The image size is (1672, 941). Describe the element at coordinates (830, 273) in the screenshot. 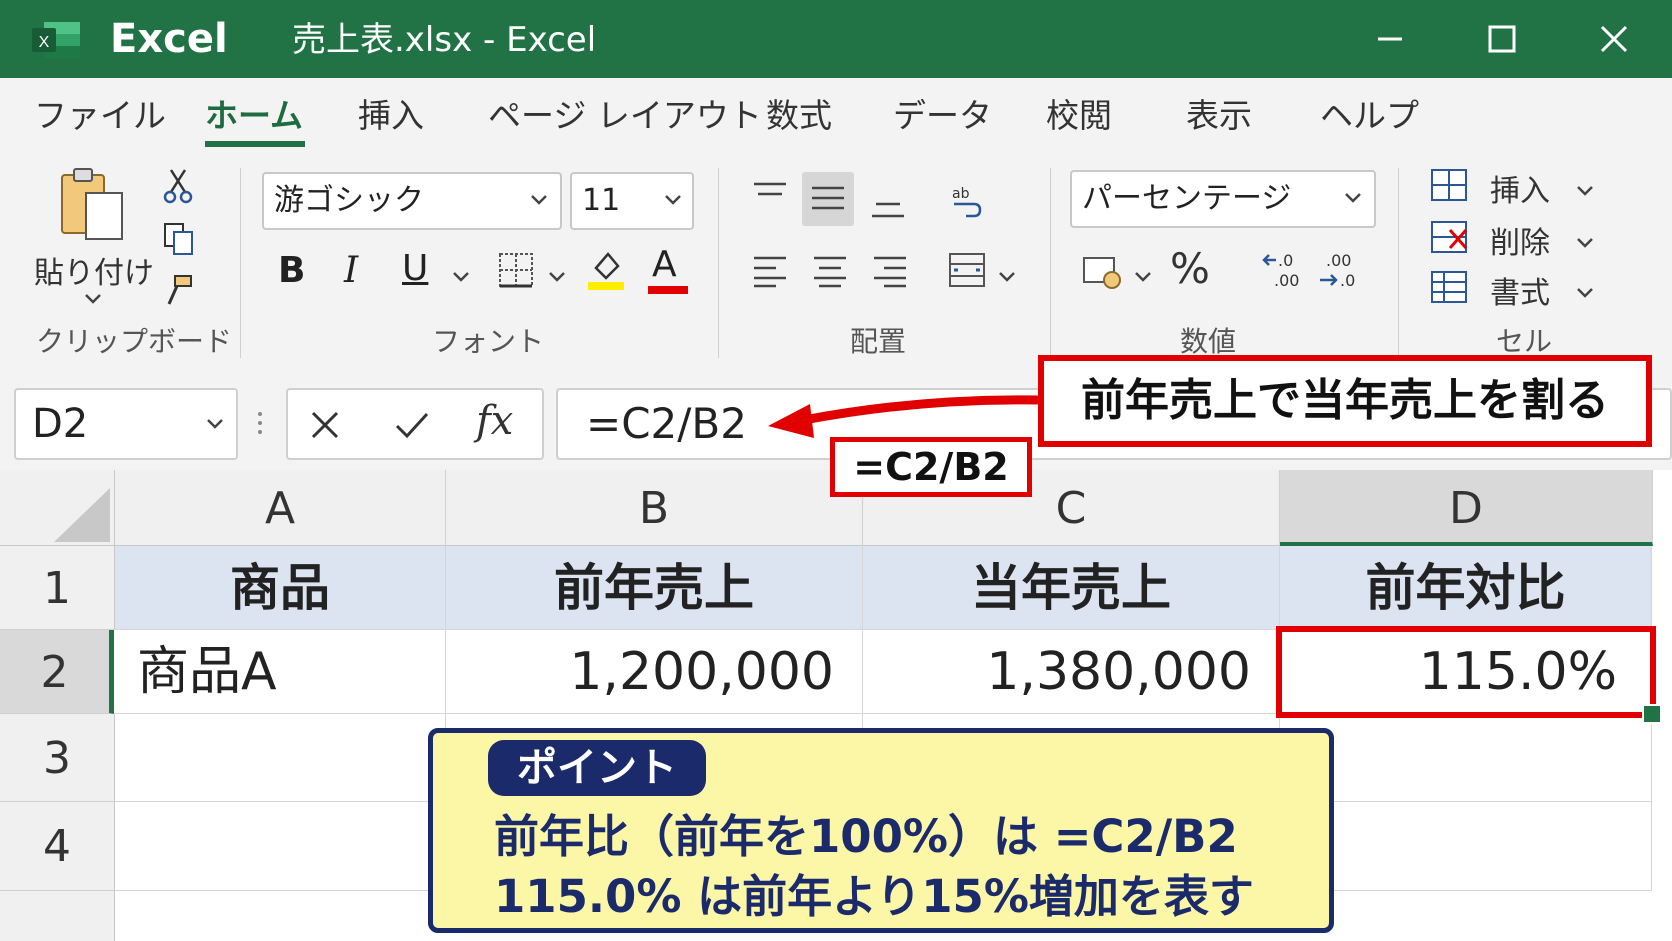

I see `align-center-icon` at that location.